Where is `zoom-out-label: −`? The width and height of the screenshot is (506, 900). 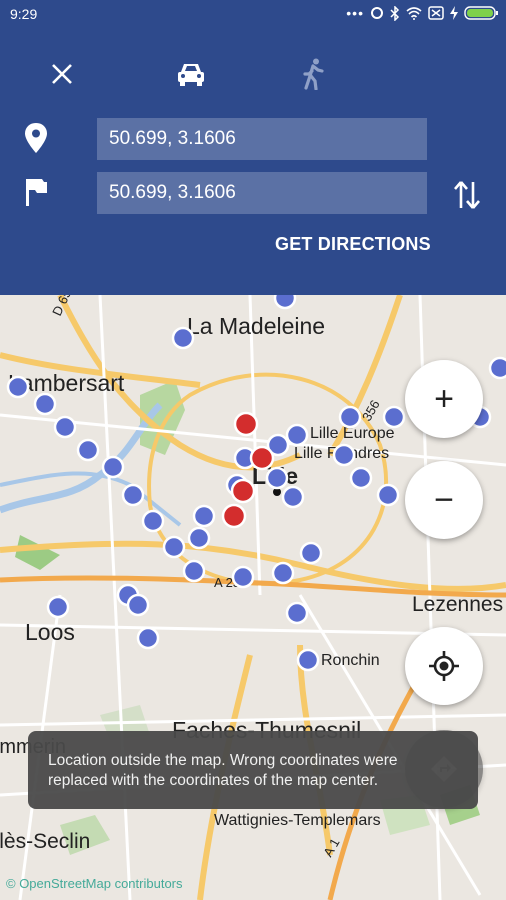
zoom-out-label: − is located at coordinates (444, 500).